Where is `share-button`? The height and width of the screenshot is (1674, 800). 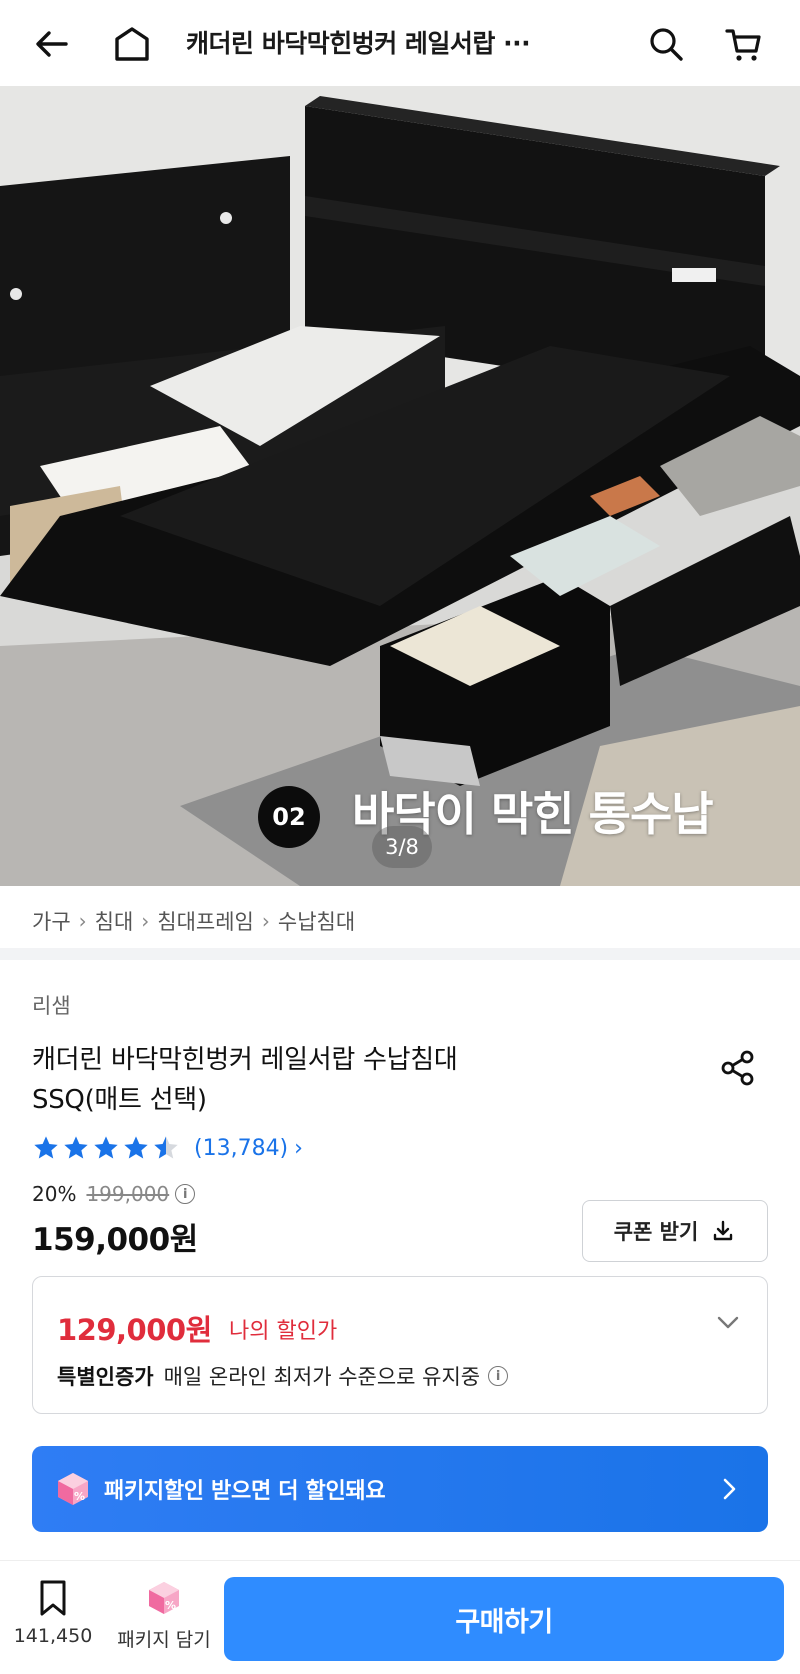 share-button is located at coordinates (738, 1068).